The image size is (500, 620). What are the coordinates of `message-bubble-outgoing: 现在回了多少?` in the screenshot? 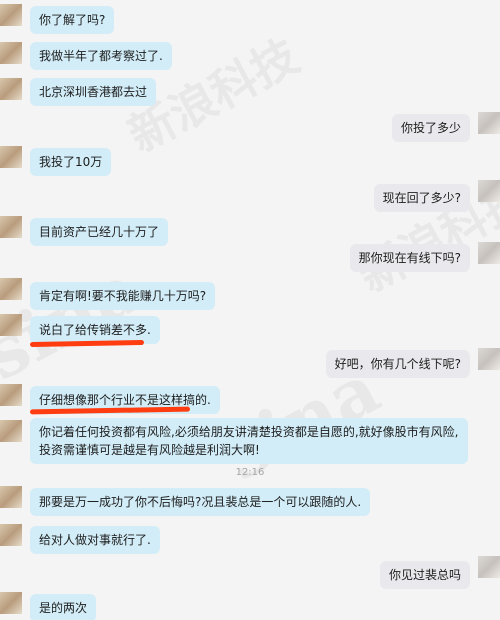 It's located at (421, 198).